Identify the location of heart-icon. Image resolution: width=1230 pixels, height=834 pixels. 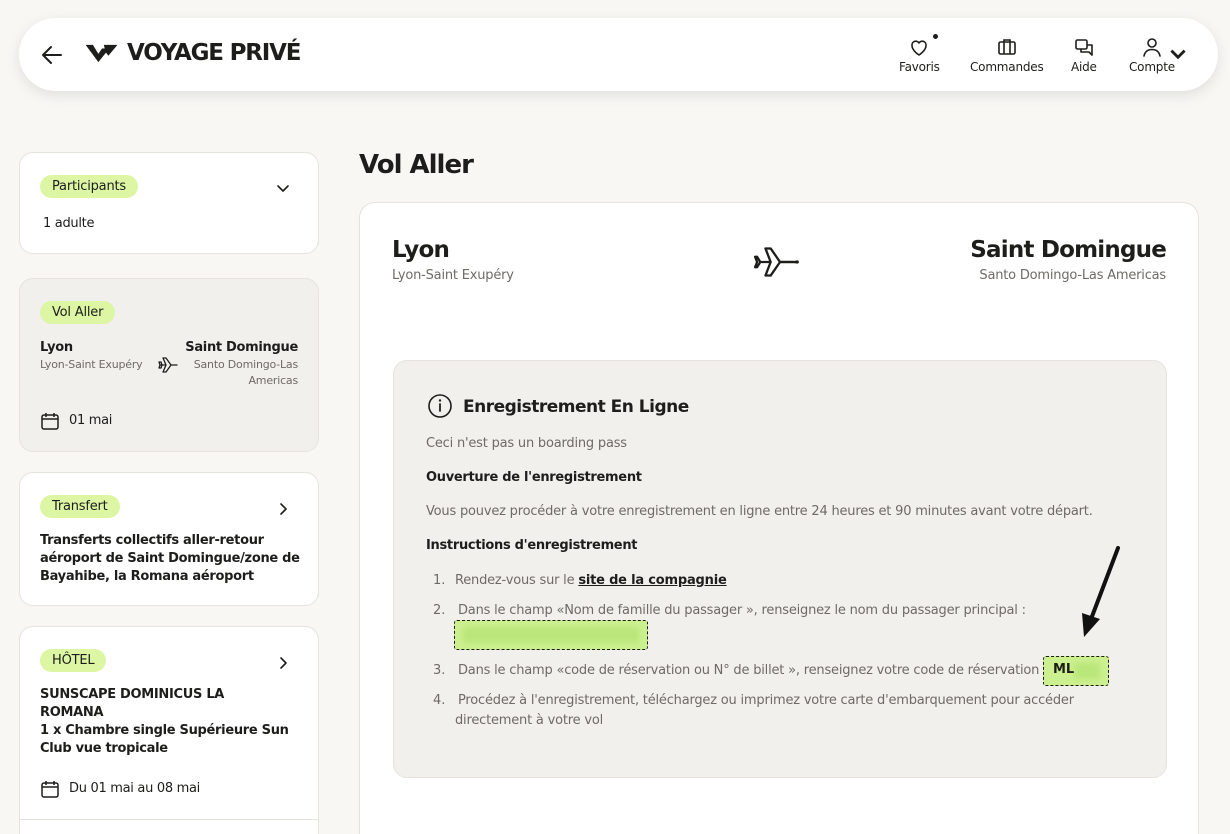
(919, 48).